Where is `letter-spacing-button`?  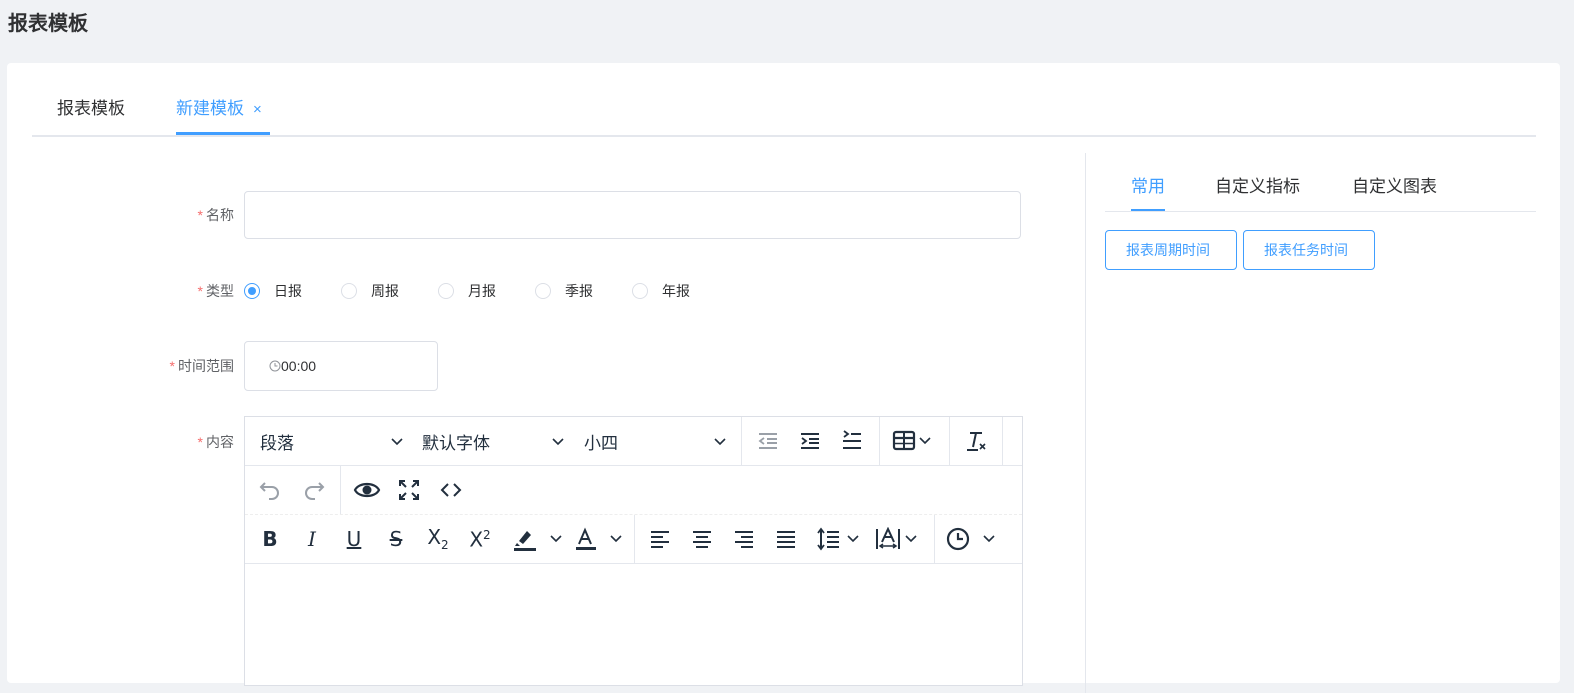 letter-spacing-button is located at coordinates (897, 539).